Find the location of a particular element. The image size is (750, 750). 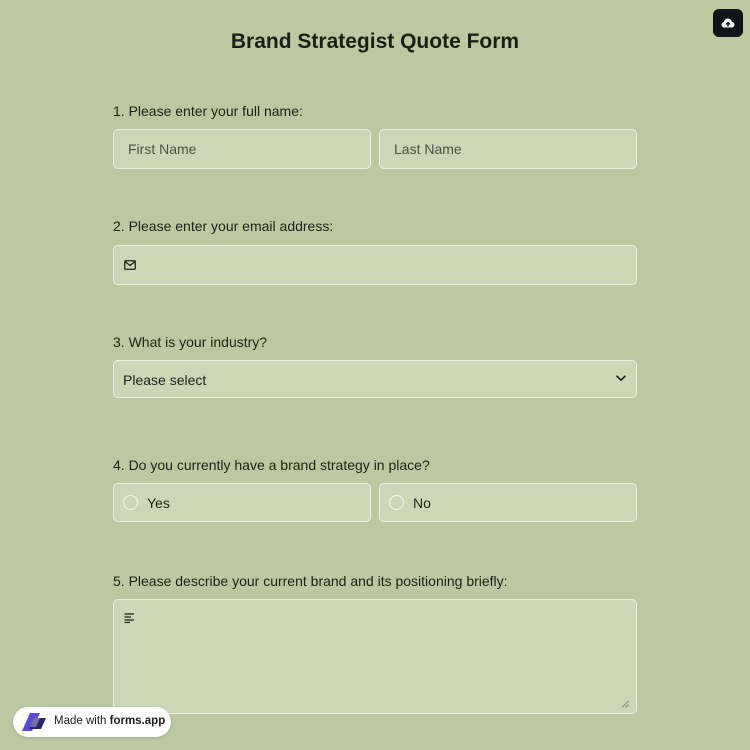

forms-app-brand: forms.app is located at coordinates (137, 721).